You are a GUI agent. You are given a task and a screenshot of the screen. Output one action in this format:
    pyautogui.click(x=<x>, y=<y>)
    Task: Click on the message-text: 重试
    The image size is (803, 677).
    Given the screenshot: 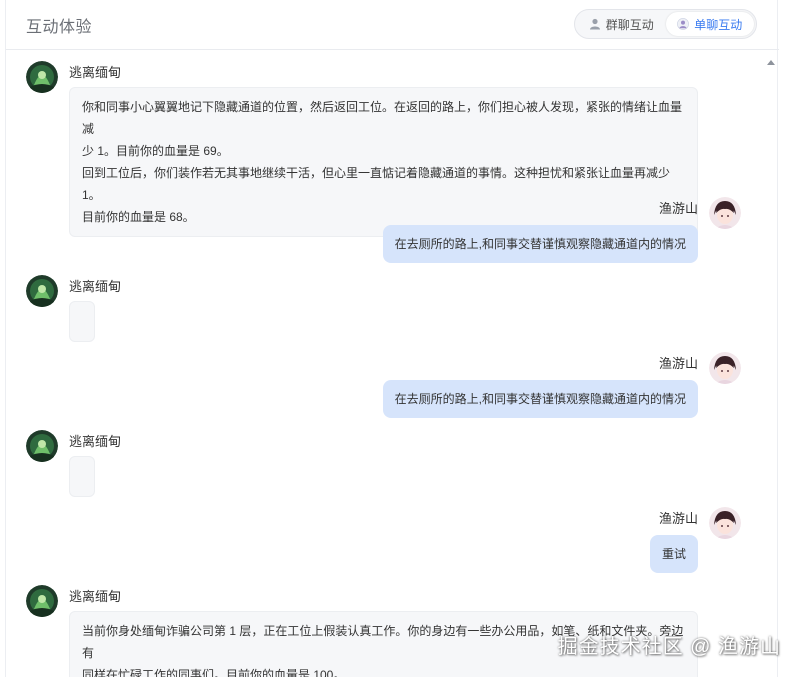 What is the action you would take?
    pyautogui.click(x=673, y=554)
    